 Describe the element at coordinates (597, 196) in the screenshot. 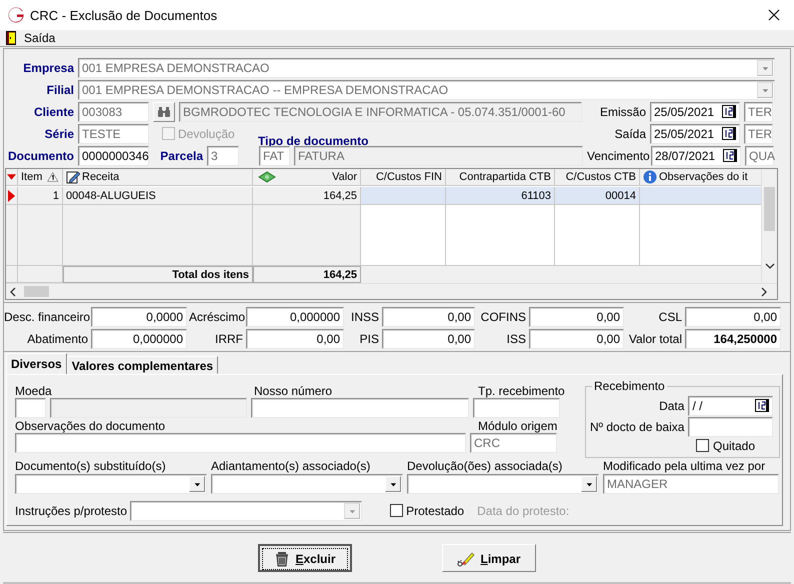

I see `table-cell: 00014` at that location.